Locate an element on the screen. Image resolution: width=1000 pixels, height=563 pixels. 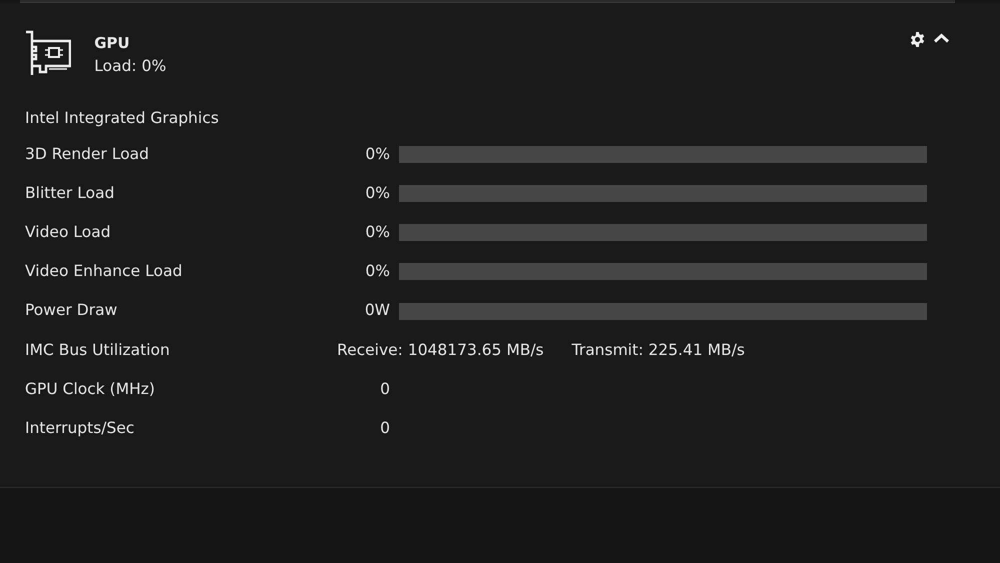
settings-icon is located at coordinates (918, 39).